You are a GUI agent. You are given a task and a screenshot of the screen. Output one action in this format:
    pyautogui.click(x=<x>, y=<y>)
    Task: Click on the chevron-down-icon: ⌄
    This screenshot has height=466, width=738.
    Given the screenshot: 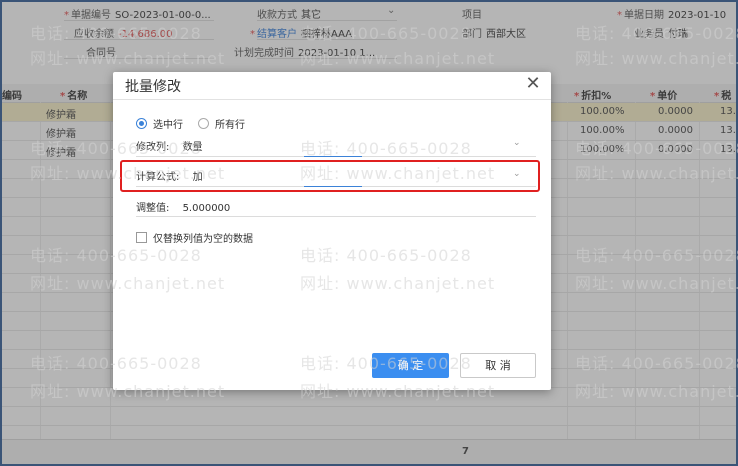 What is the action you would take?
    pyautogui.click(x=517, y=143)
    